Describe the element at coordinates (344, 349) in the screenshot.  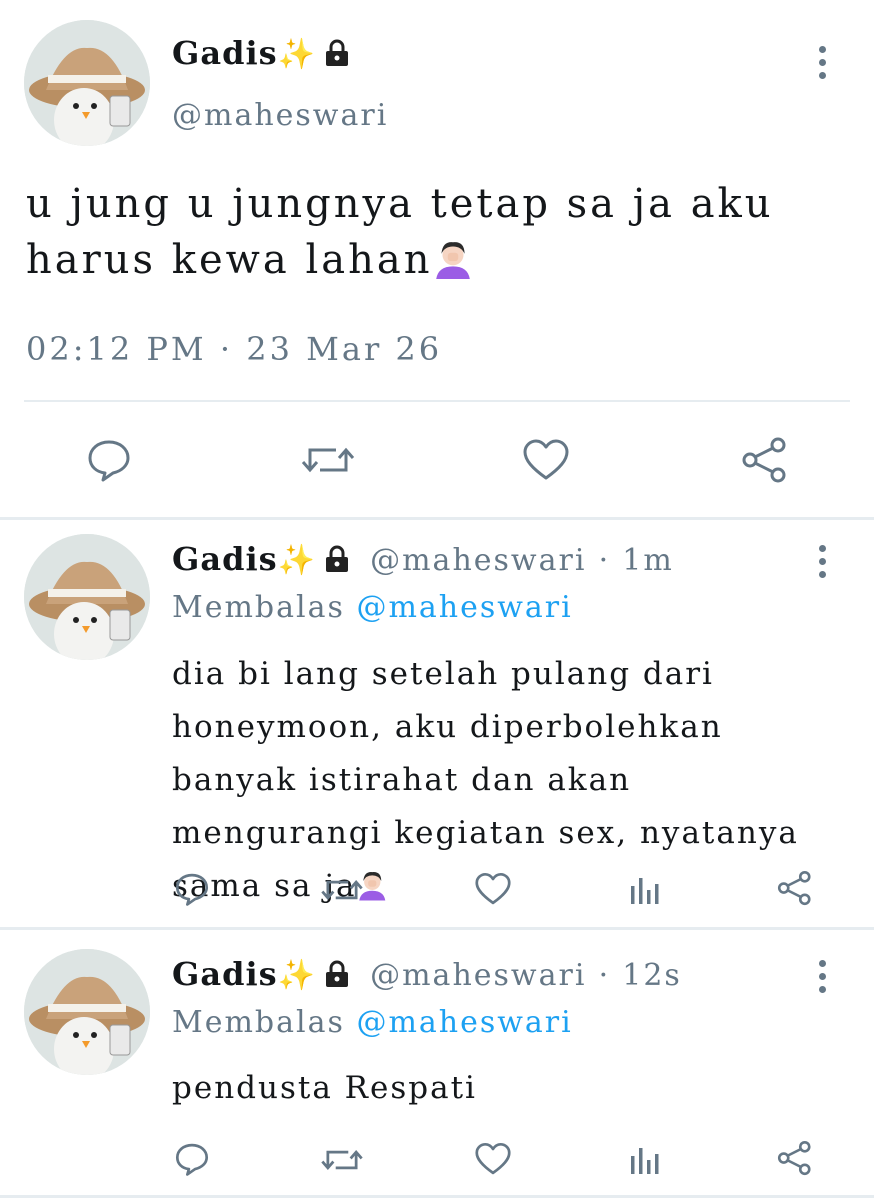
I see `tweet-date: 23 Mar 26` at that location.